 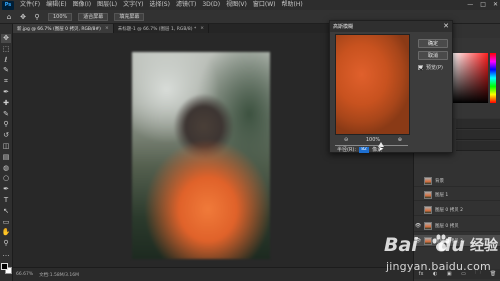 I want to click on layer-row: 背景, so click(x=457, y=181).